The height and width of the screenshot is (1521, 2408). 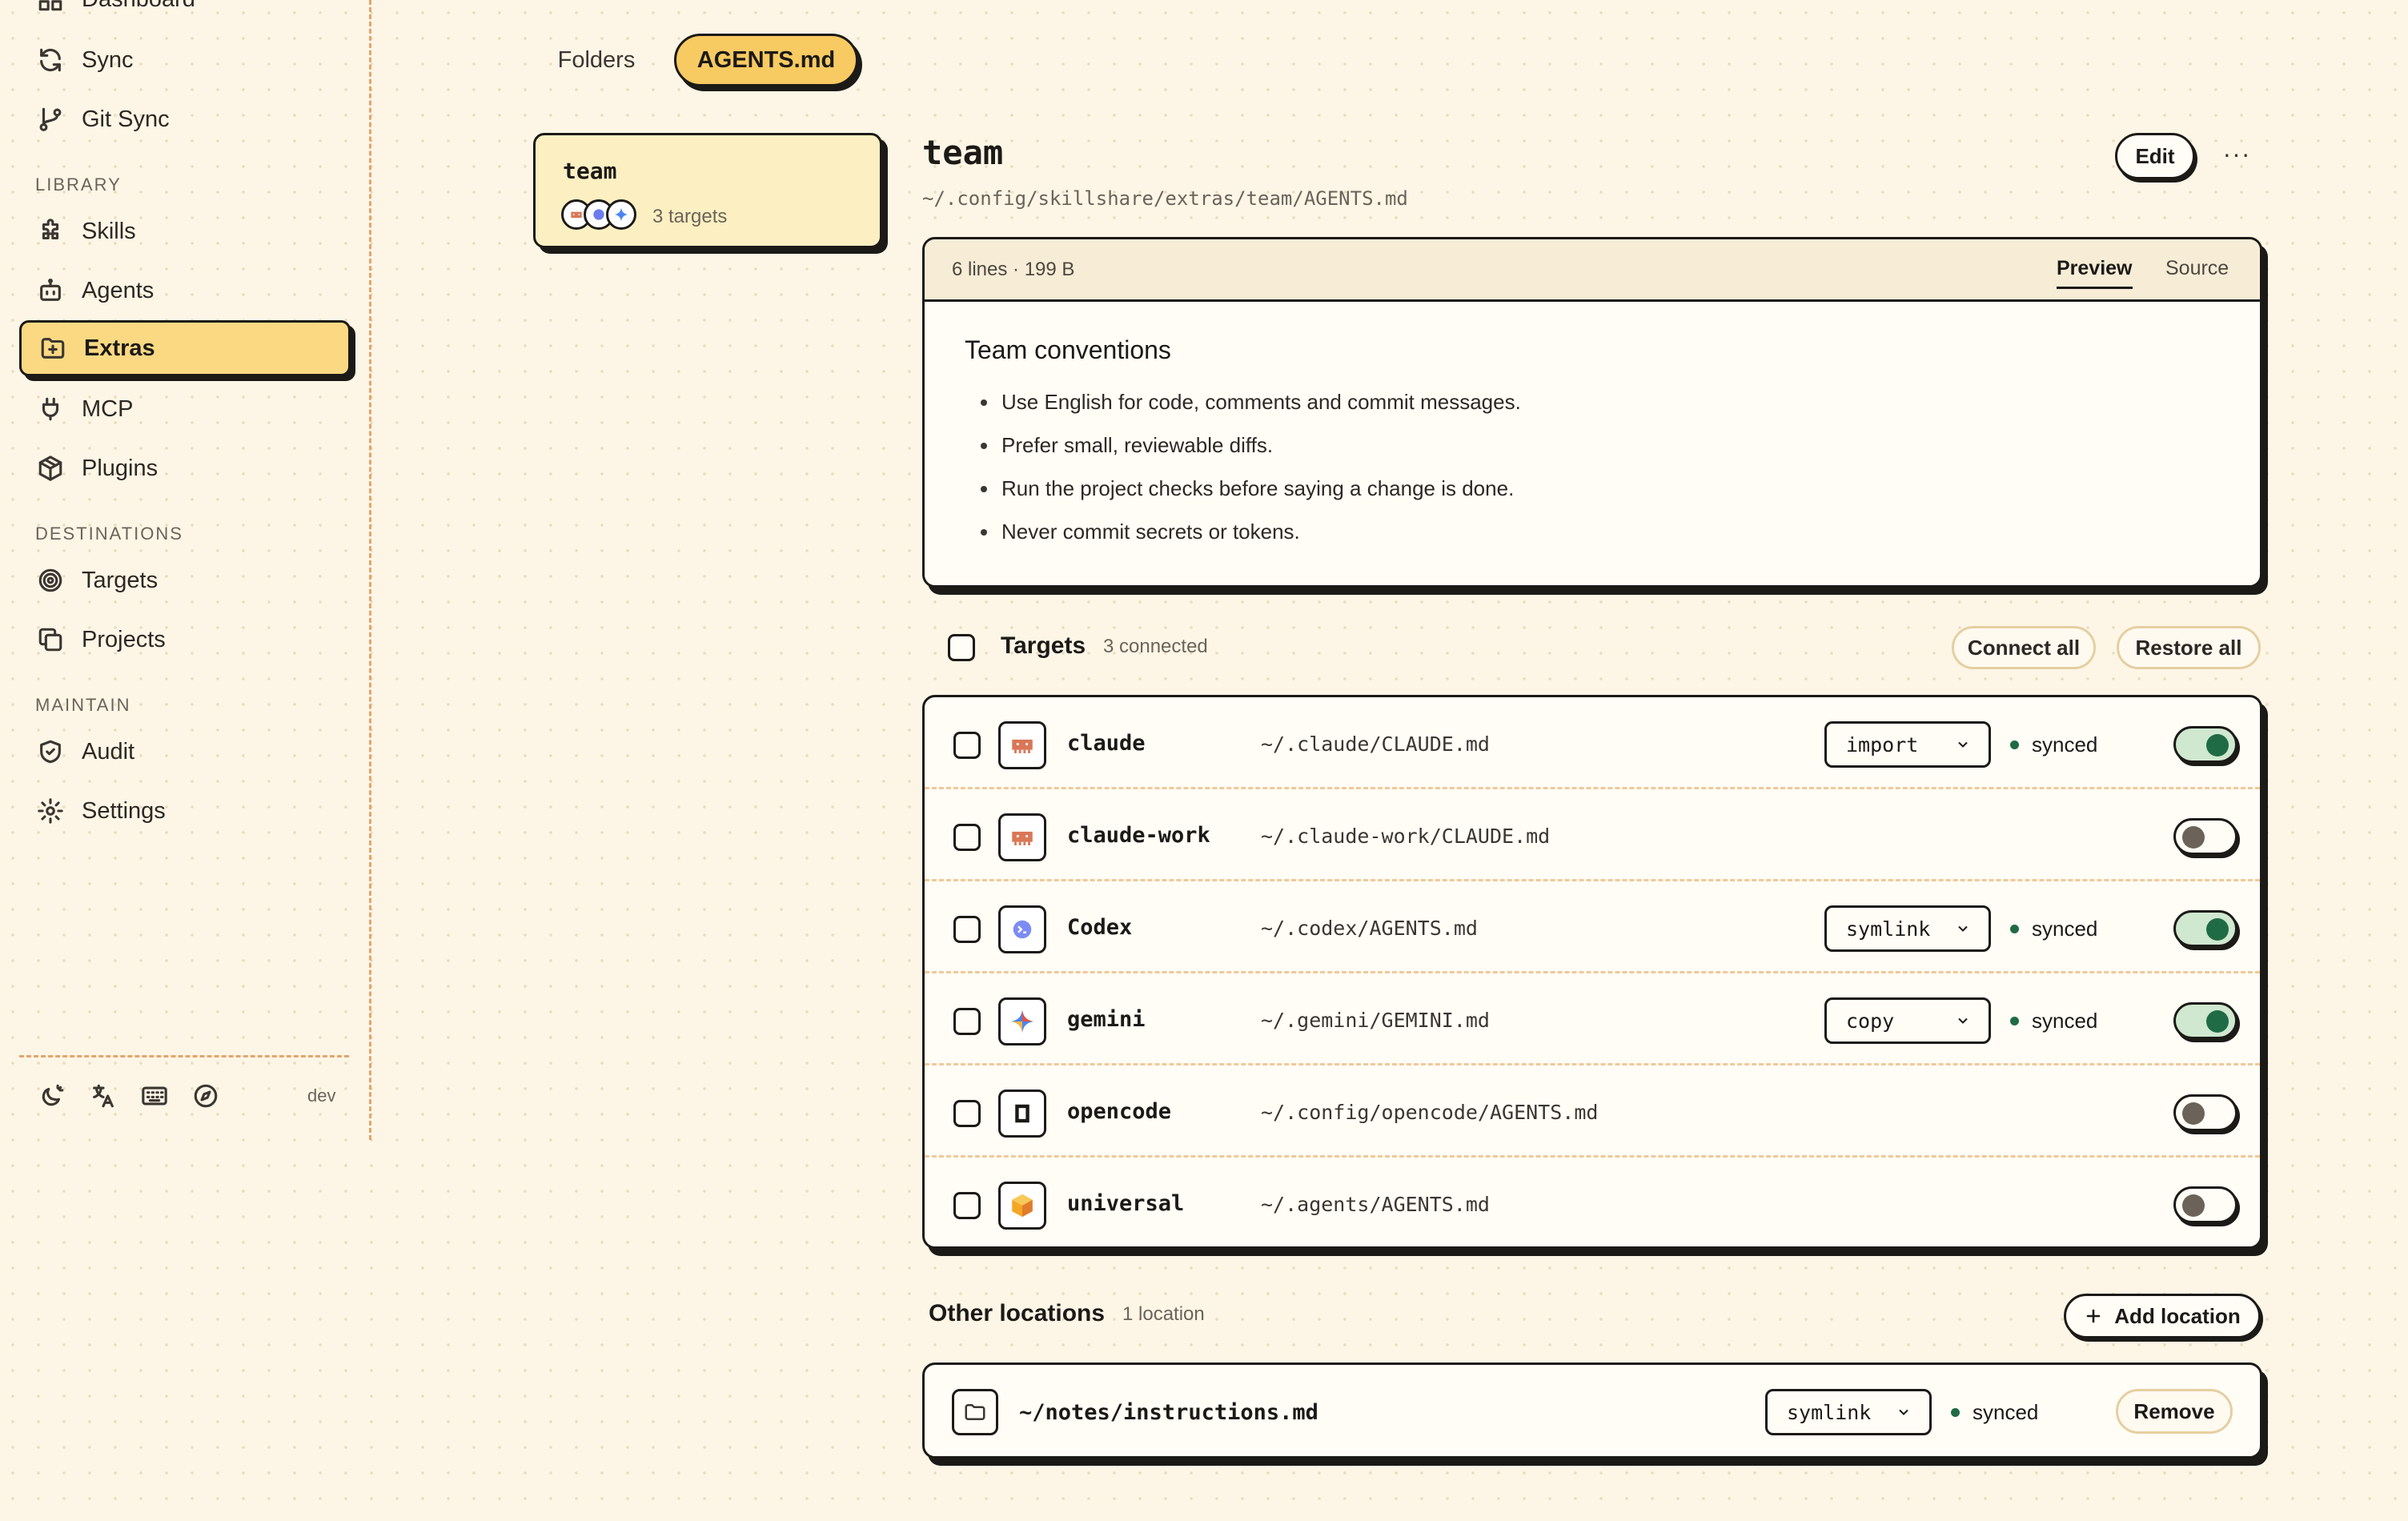 What do you see at coordinates (184, 1056) in the screenshot?
I see `sidebar-footer-divider` at bounding box center [184, 1056].